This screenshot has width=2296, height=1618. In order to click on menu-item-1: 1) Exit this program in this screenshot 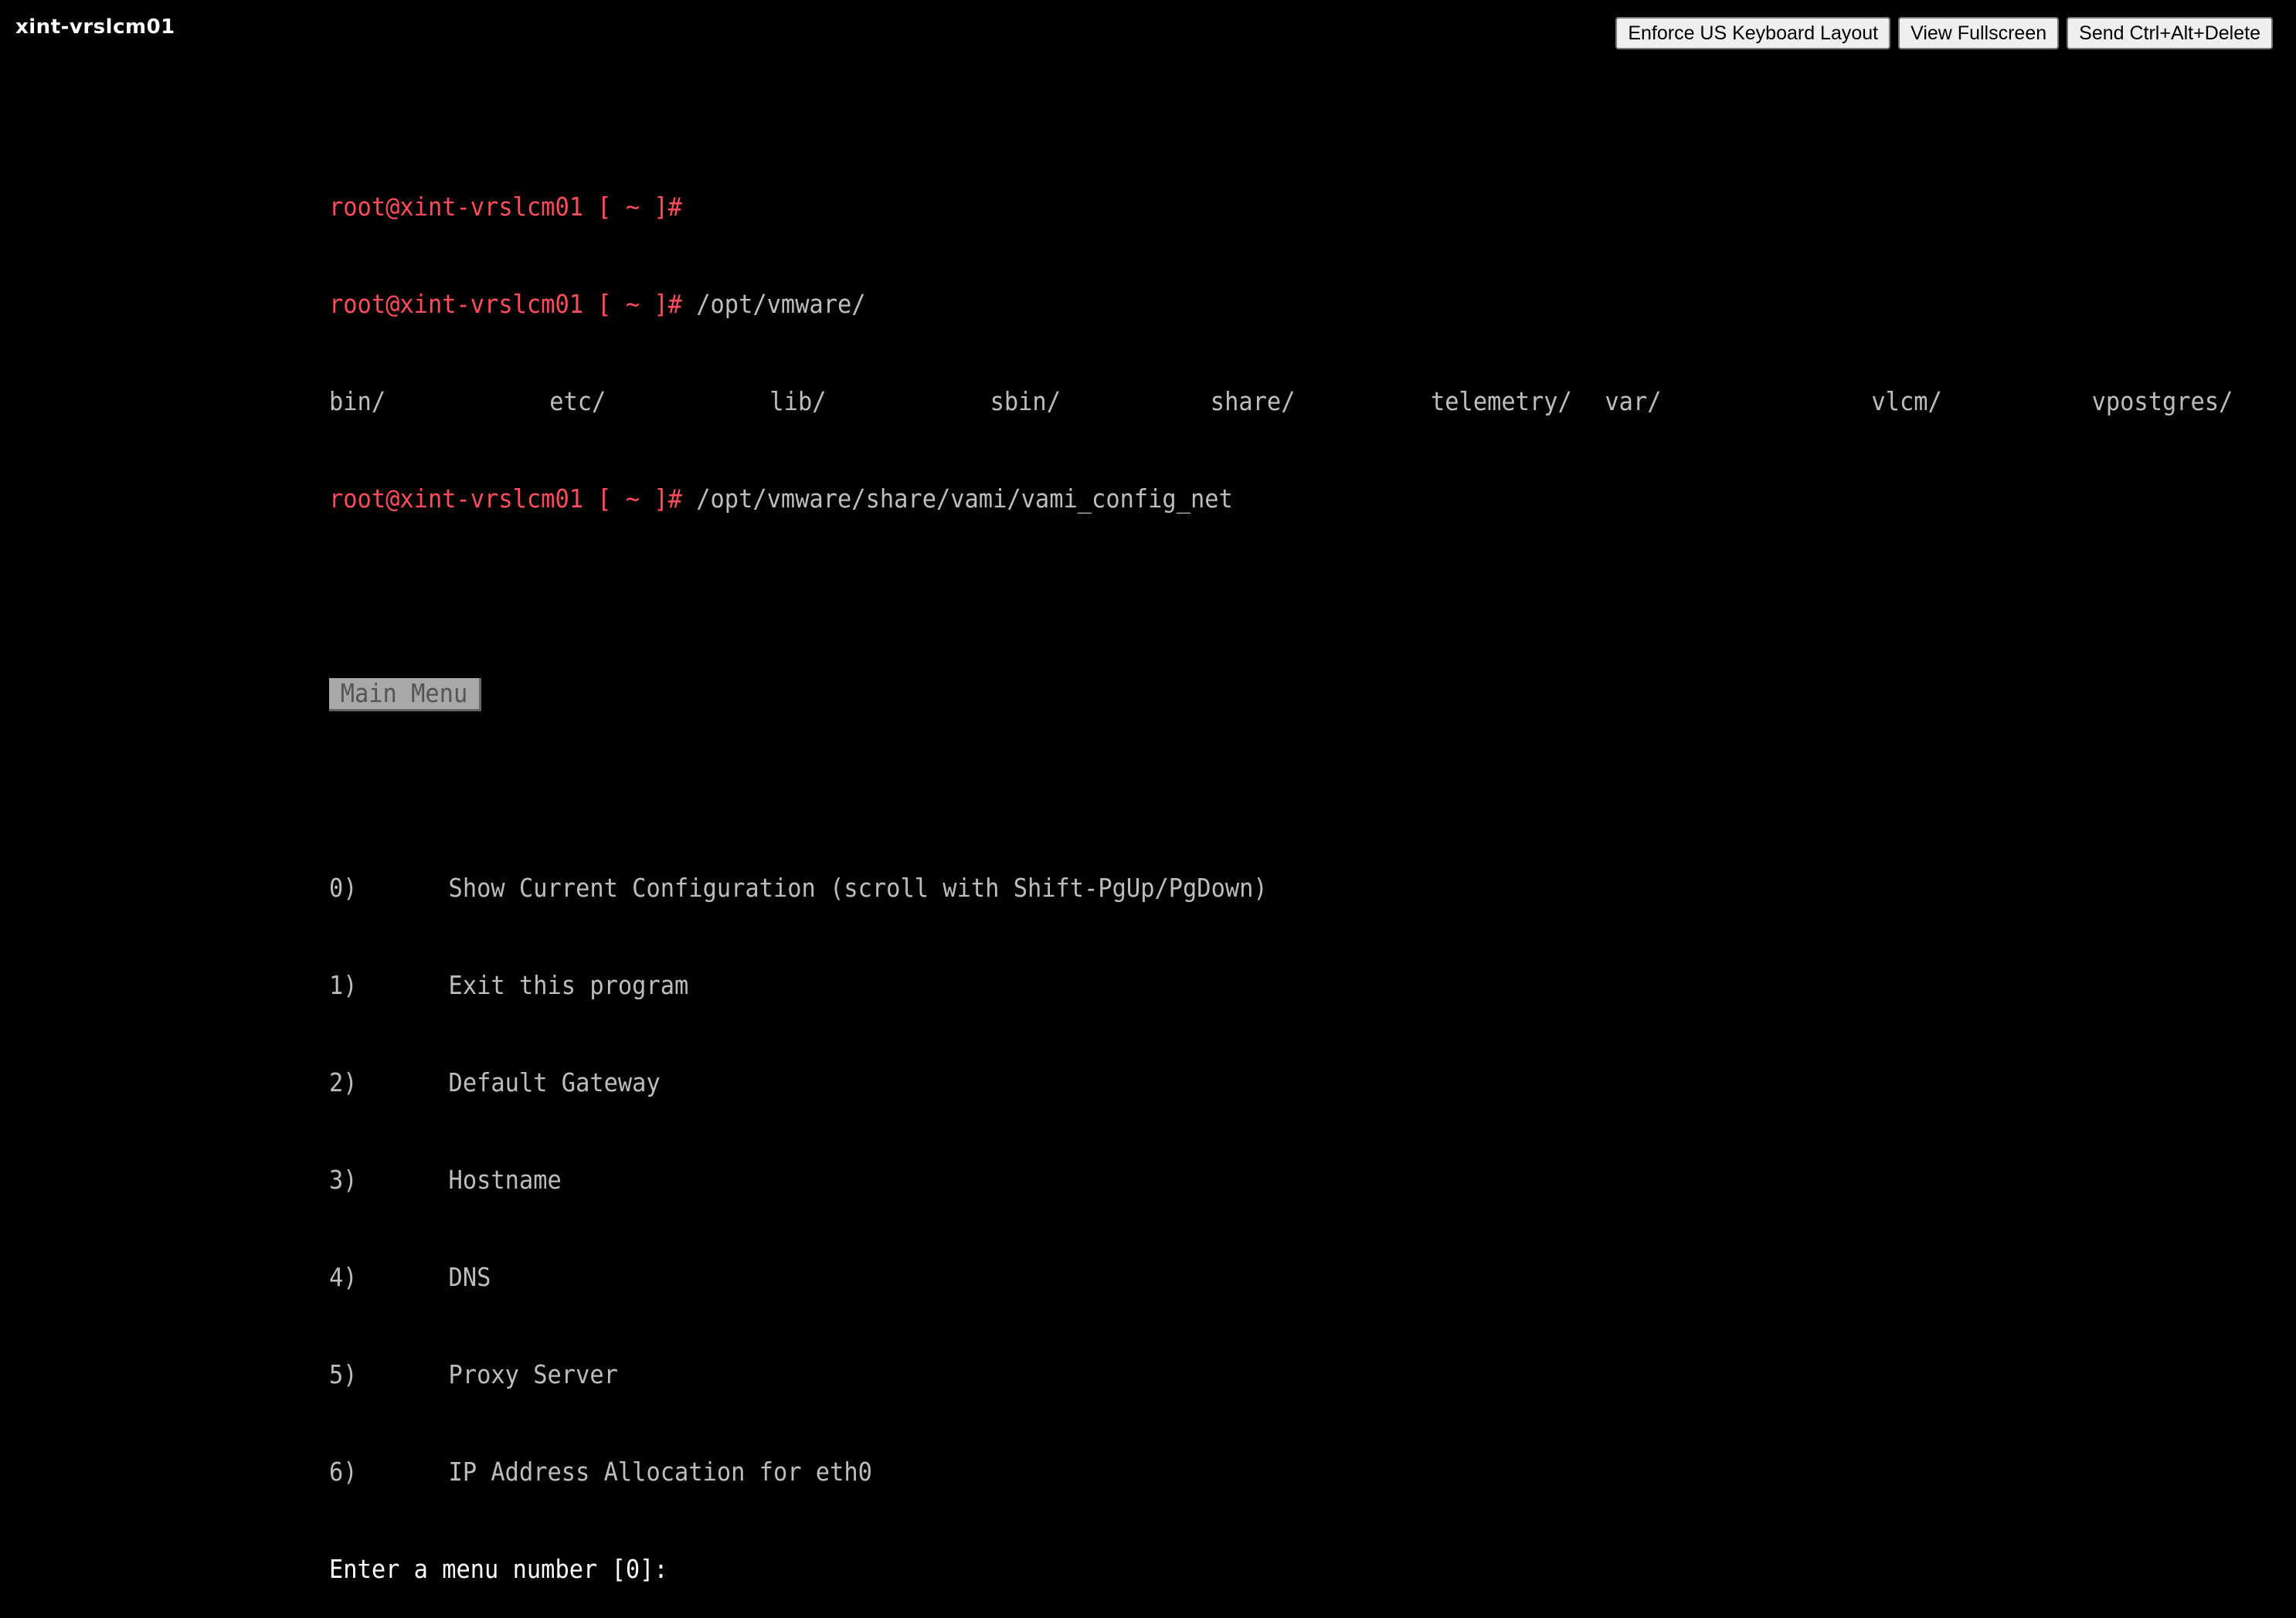, I will do `click(509, 985)`.